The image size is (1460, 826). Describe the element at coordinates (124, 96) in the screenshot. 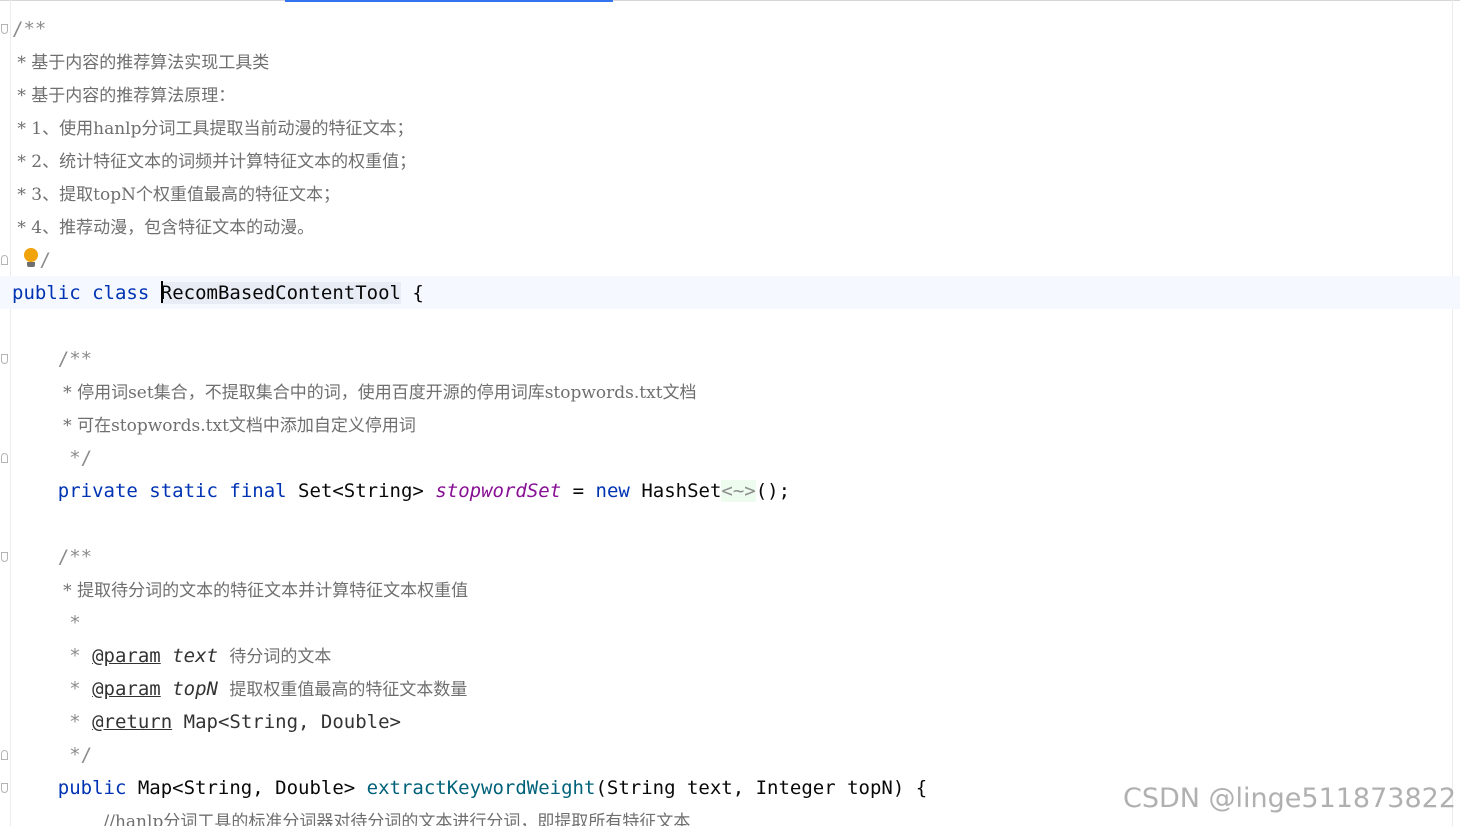

I see `doc-comment-line: * 基于内容的推荐算法原理：` at that location.